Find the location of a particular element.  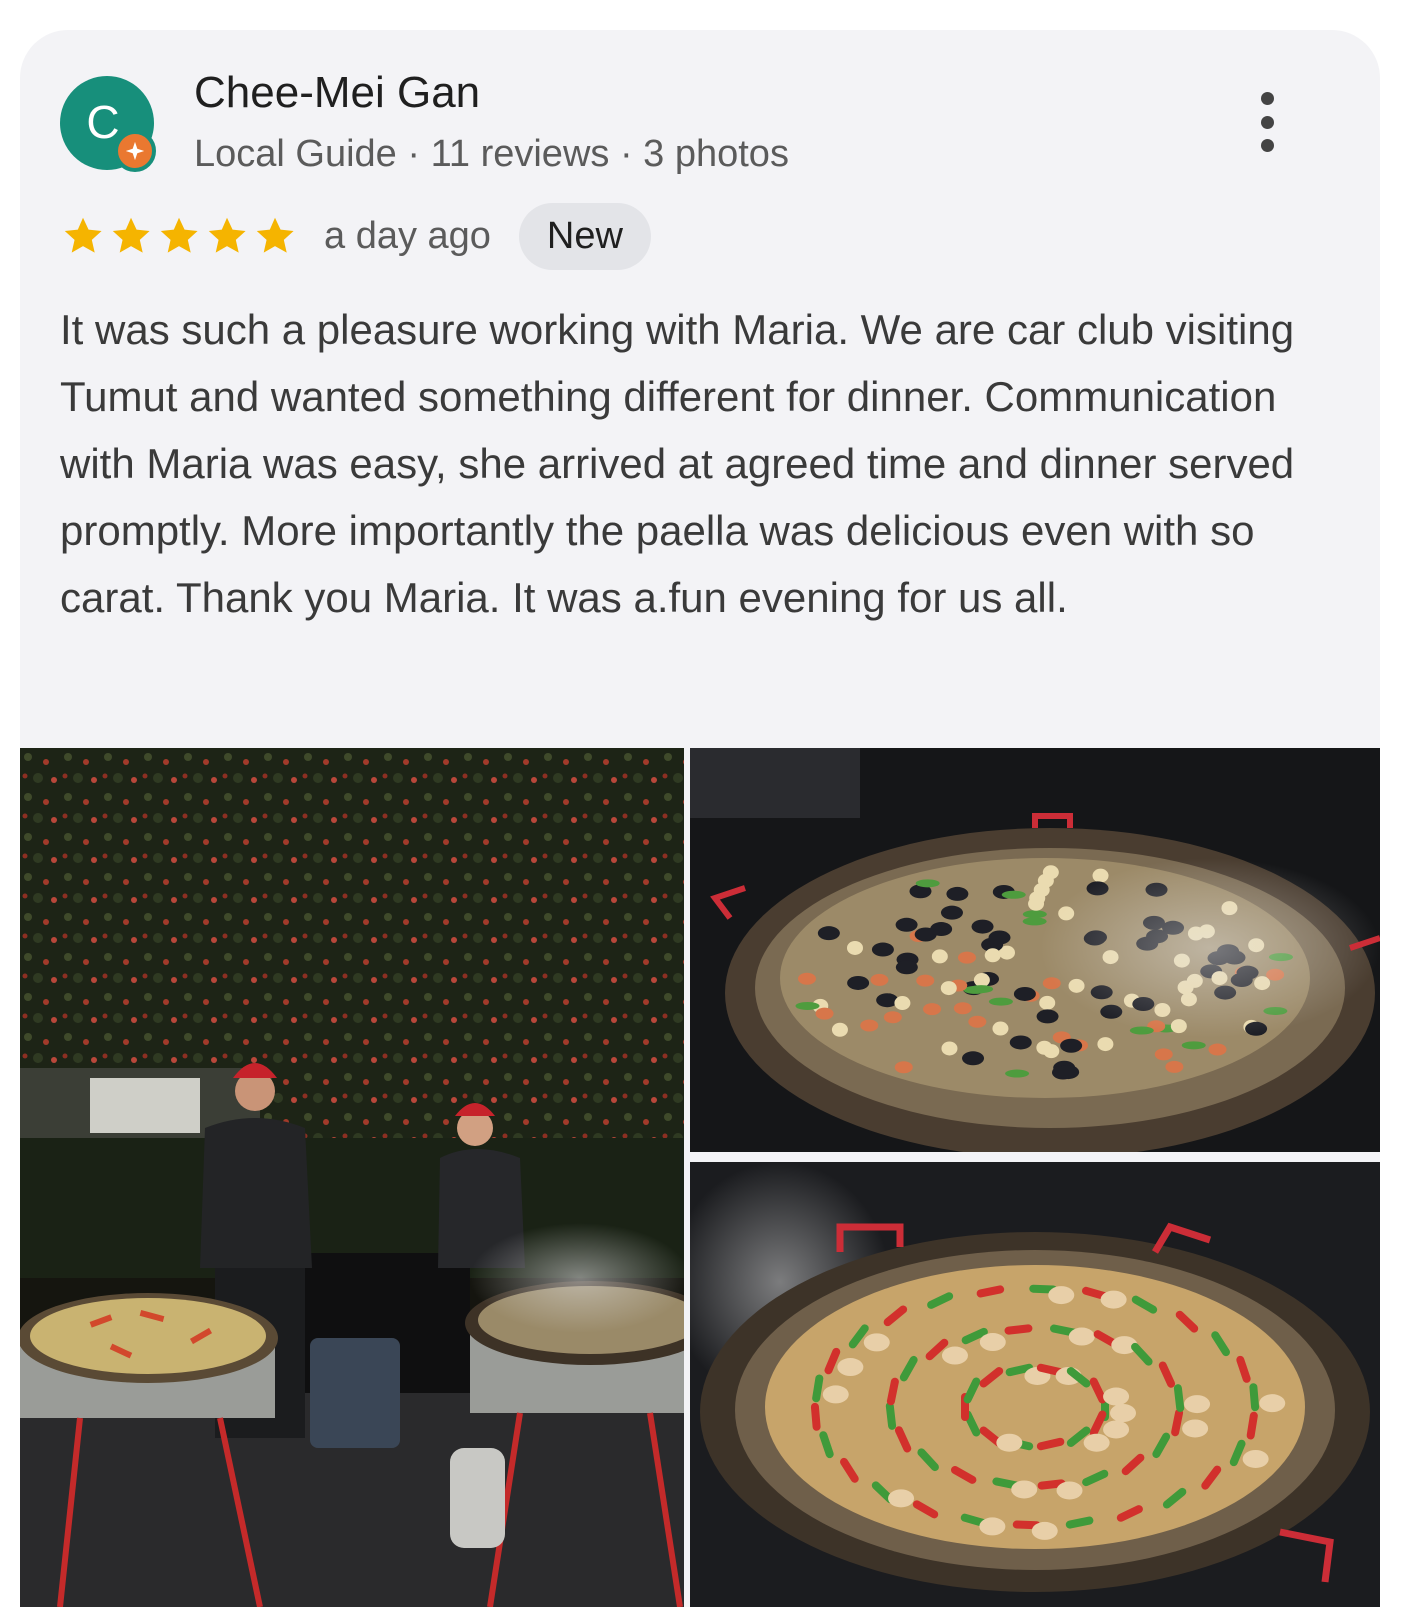

more-vert-icon is located at coordinates (1267, 122).